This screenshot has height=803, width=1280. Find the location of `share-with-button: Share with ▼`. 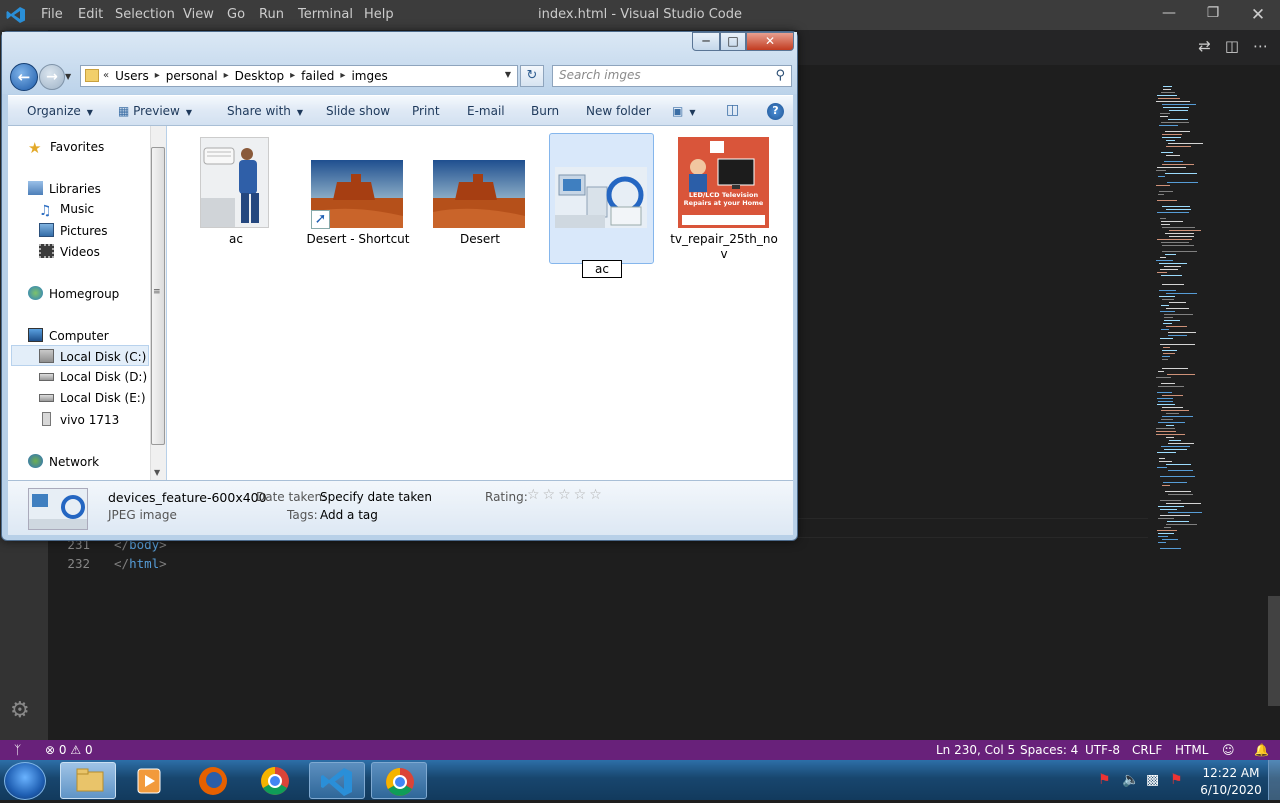

share-with-button: Share with ▼ is located at coordinates (265, 111).